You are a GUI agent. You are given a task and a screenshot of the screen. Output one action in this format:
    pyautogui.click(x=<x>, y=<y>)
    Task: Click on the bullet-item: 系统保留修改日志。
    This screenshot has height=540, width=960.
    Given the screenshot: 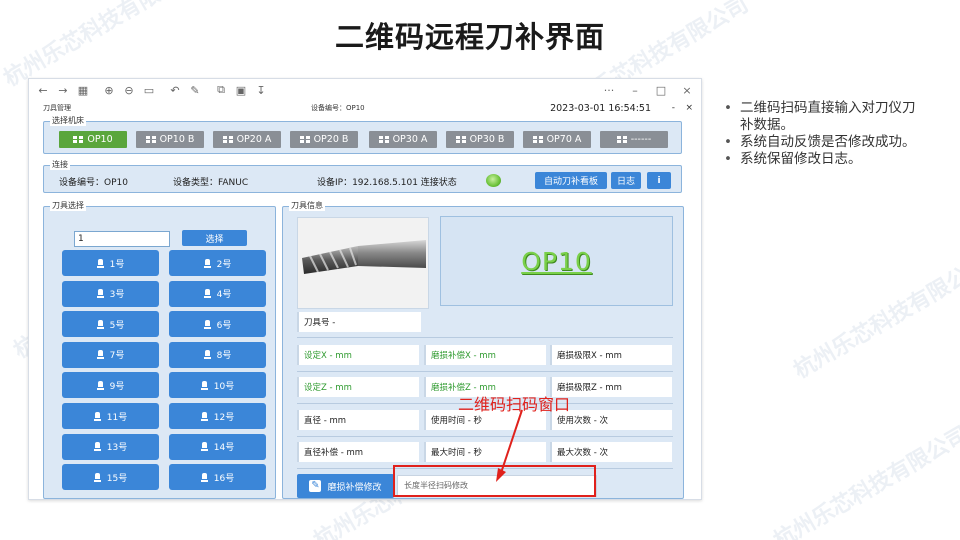 What is the action you would take?
    pyautogui.click(x=822, y=159)
    